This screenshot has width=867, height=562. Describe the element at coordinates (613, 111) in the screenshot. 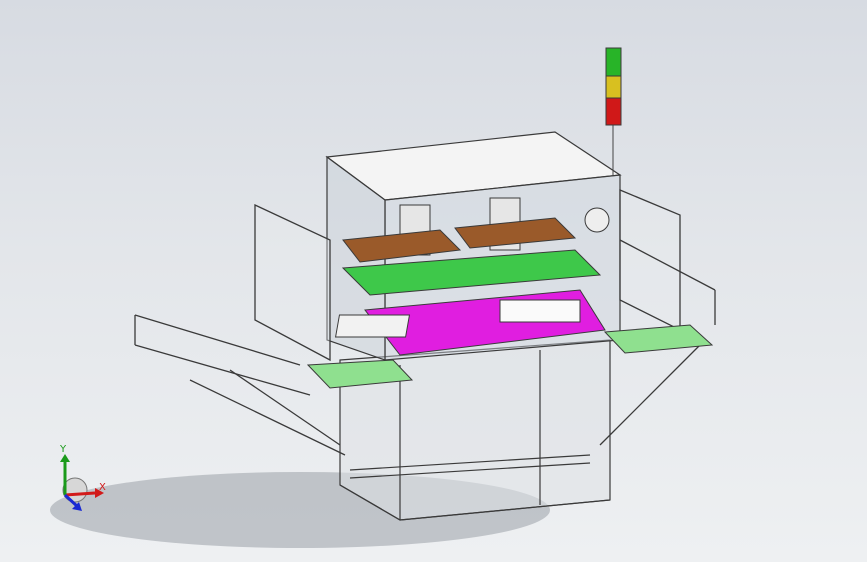

I see `signal-tower` at that location.